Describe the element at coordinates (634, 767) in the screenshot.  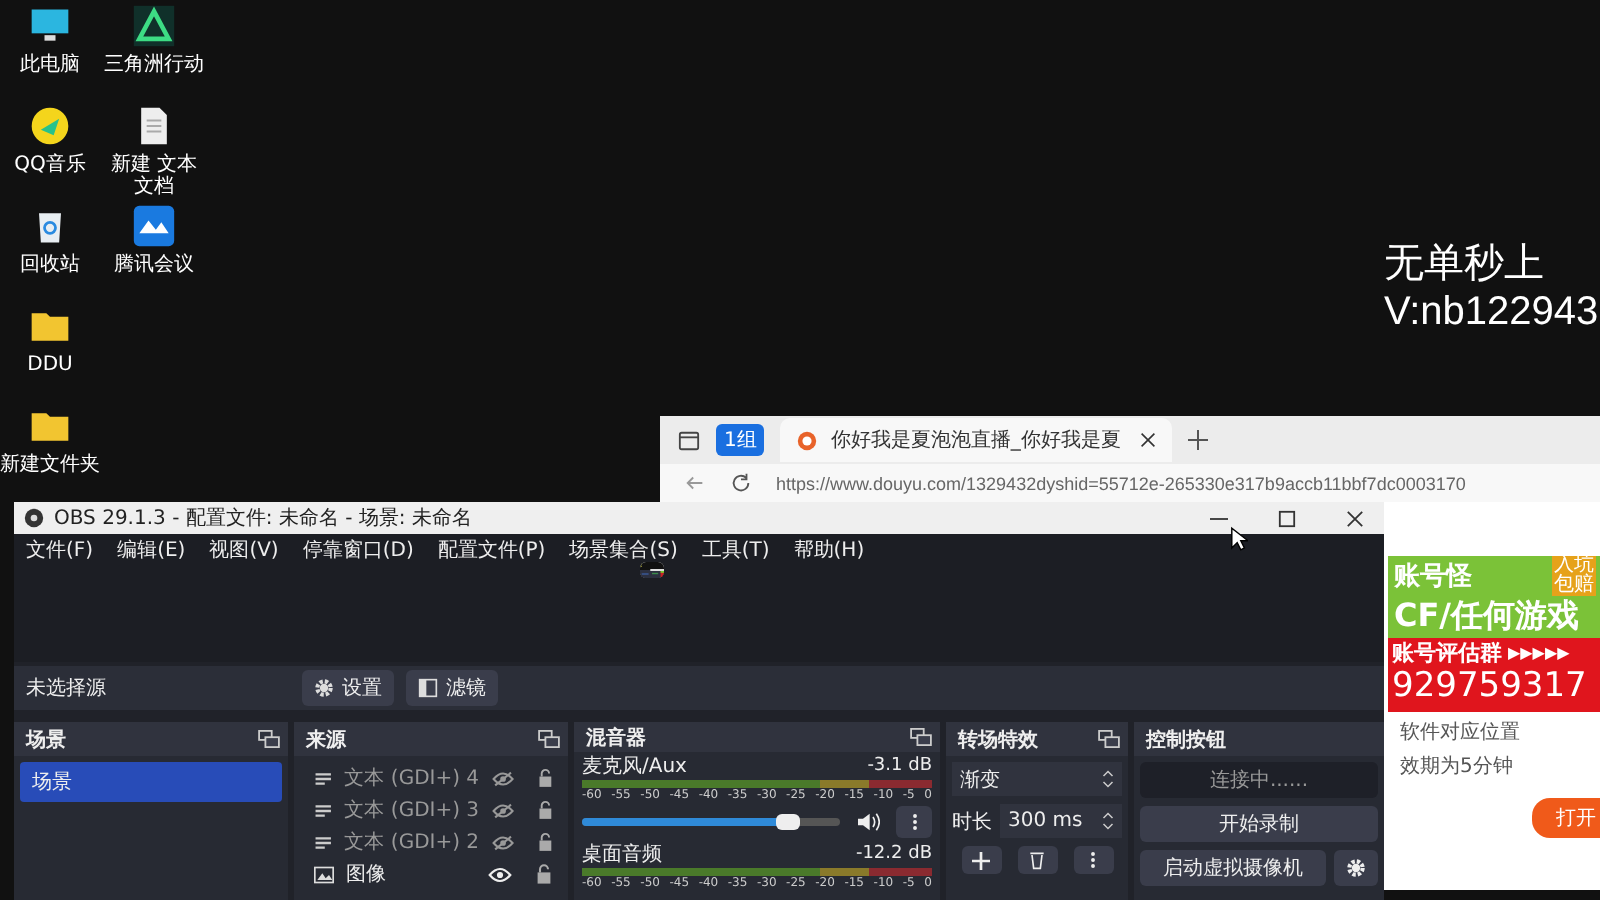
I see `channel-name: 麦克风/Aux` at that location.